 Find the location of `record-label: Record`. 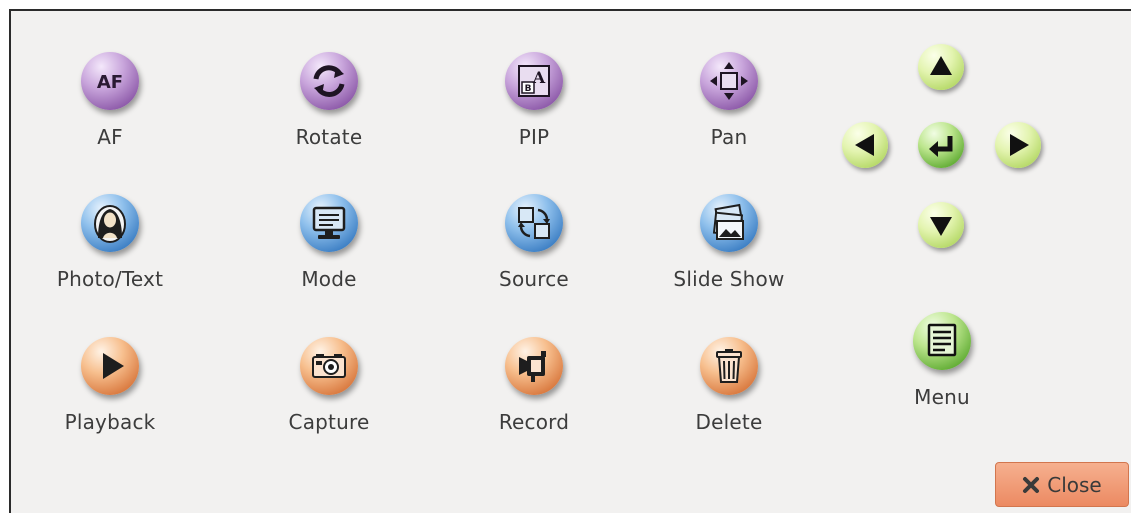

record-label: Record is located at coordinates (534, 422).